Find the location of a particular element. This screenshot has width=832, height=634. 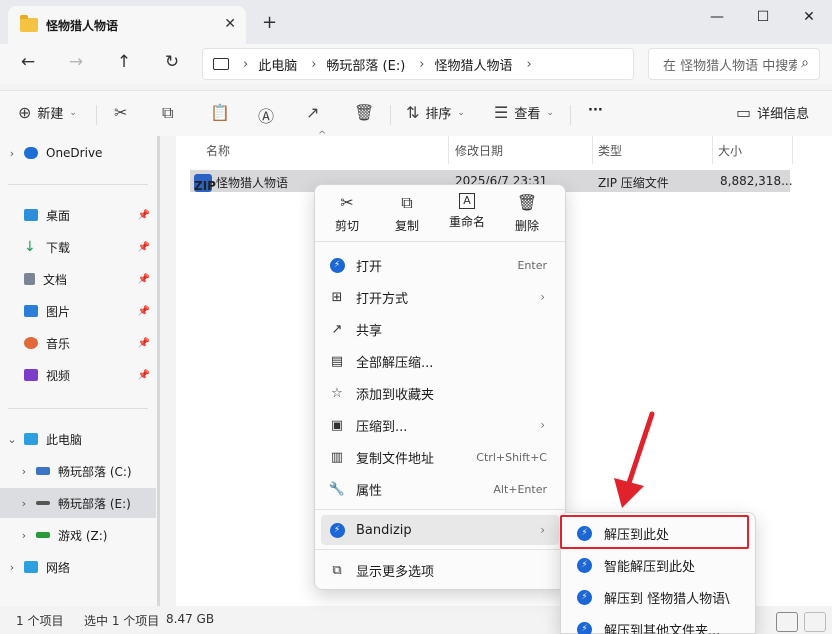

item-count: 1 个项目 is located at coordinates (40, 621).